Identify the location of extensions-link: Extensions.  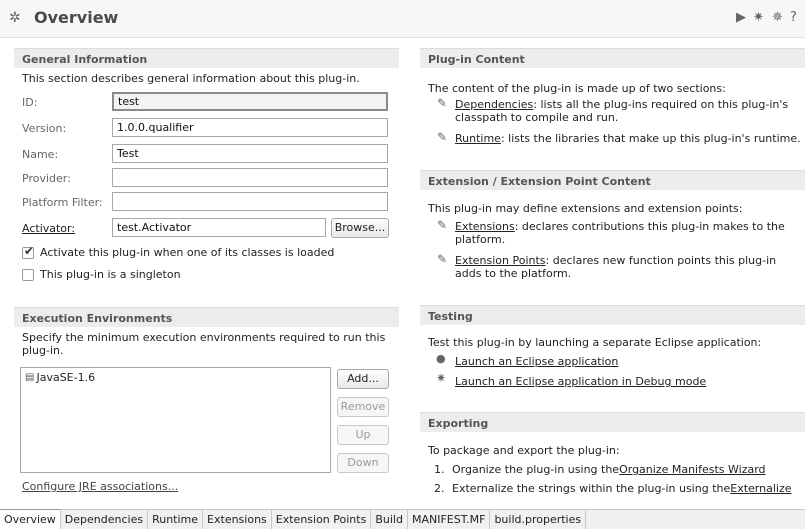
(485, 226).